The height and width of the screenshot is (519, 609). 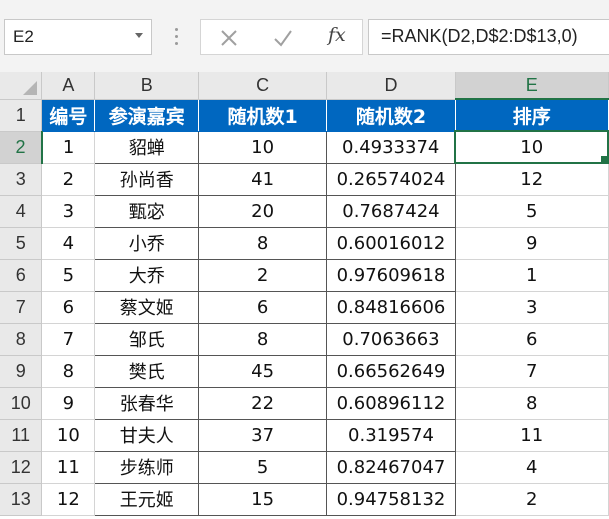 I want to click on cell: 0.60896112, so click(x=391, y=403).